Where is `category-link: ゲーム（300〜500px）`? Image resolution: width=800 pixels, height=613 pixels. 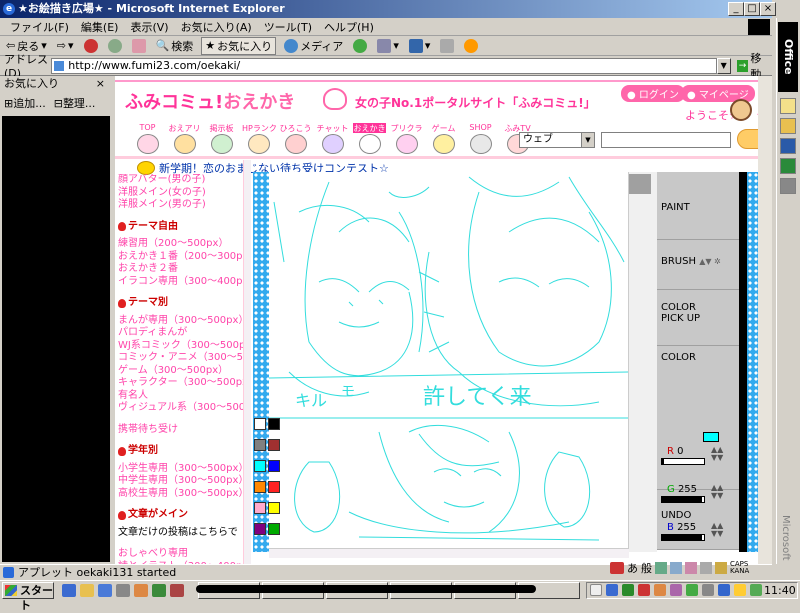 category-link: ゲーム（300〜500px） is located at coordinates (180, 371).